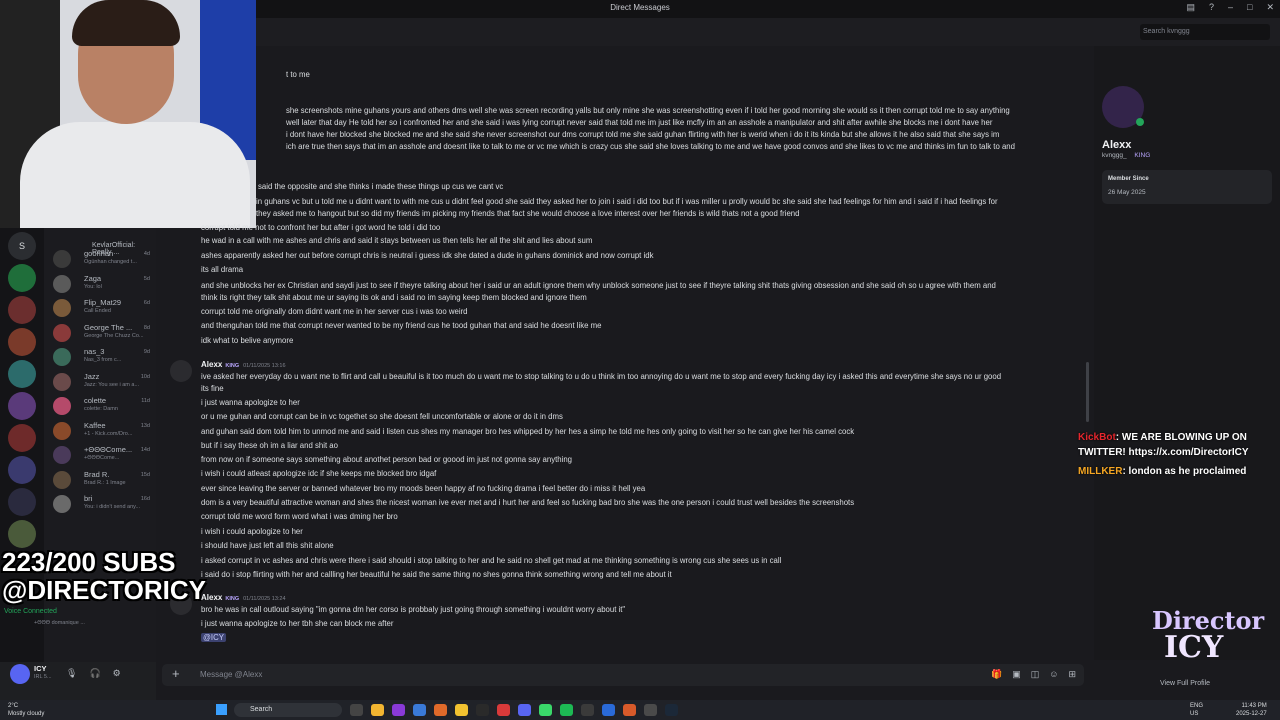 This screenshot has width=1280, height=720. What do you see at coordinates (71, 673) in the screenshot?
I see `microphone-icon: 🎙` at bounding box center [71, 673].